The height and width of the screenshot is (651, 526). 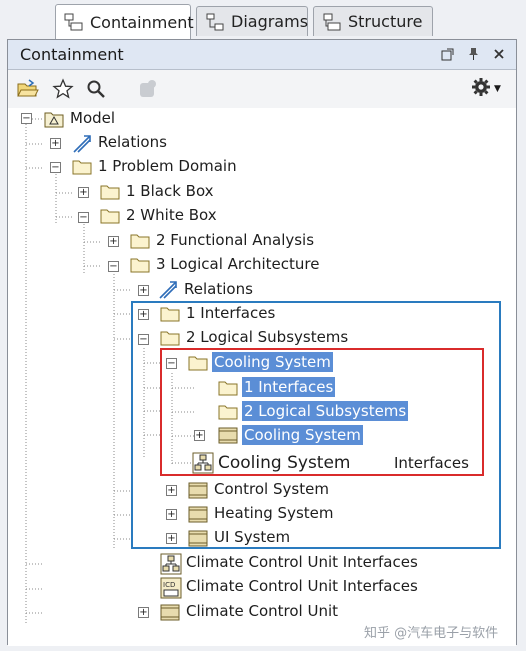 What do you see at coordinates (170, 191) in the screenshot?
I see `tree-node-black-box: 1 Black Box` at bounding box center [170, 191].